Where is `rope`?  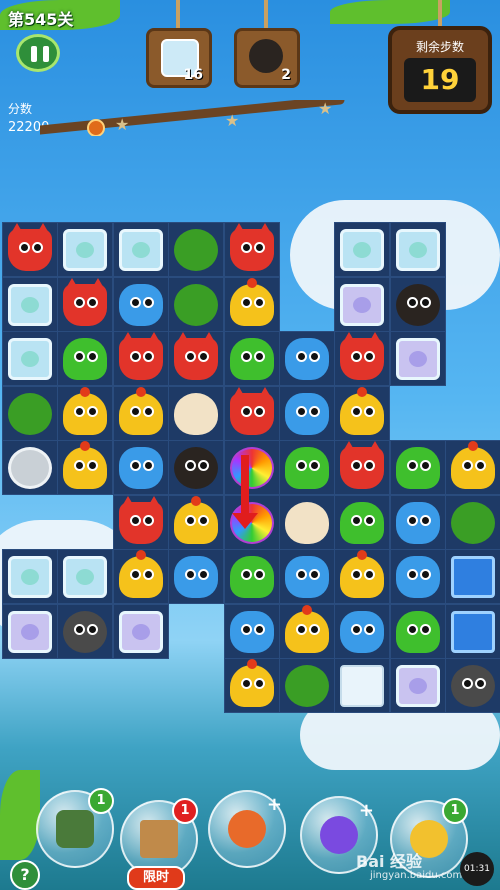 rope is located at coordinates (266, 15).